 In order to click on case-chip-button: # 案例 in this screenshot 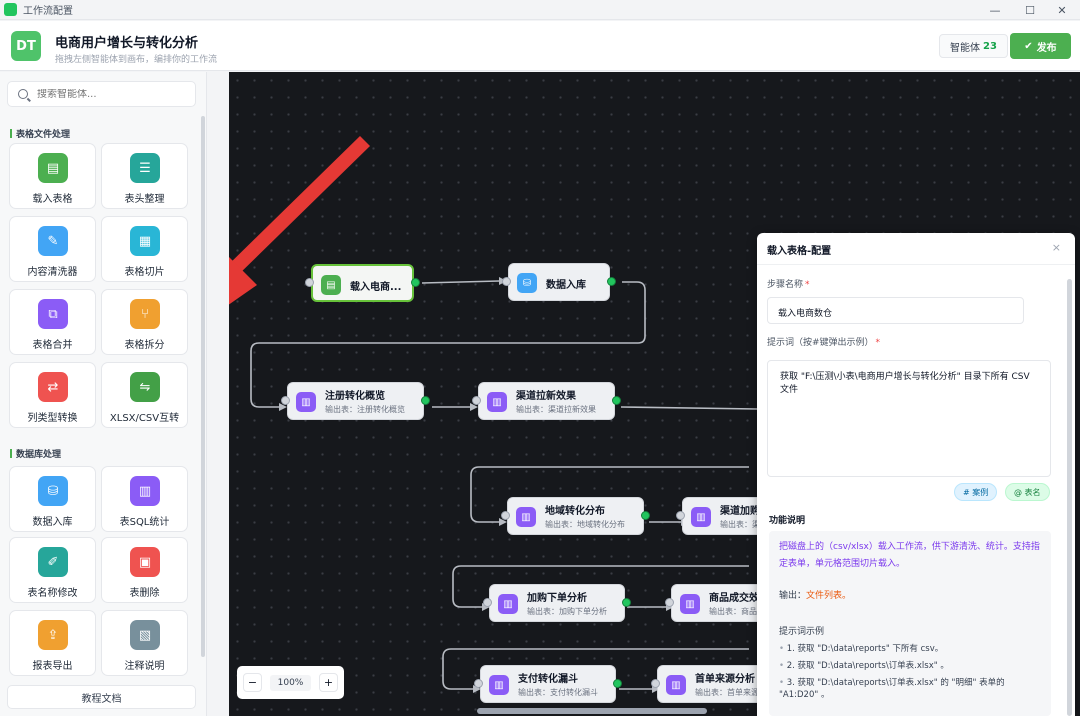, I will do `click(976, 492)`.